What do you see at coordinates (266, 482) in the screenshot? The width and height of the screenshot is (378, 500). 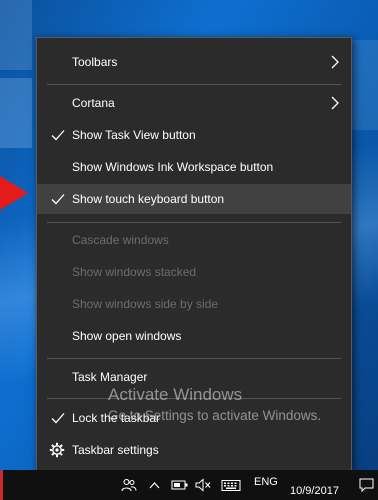 I see `input-language-indicator: ENG` at bounding box center [266, 482].